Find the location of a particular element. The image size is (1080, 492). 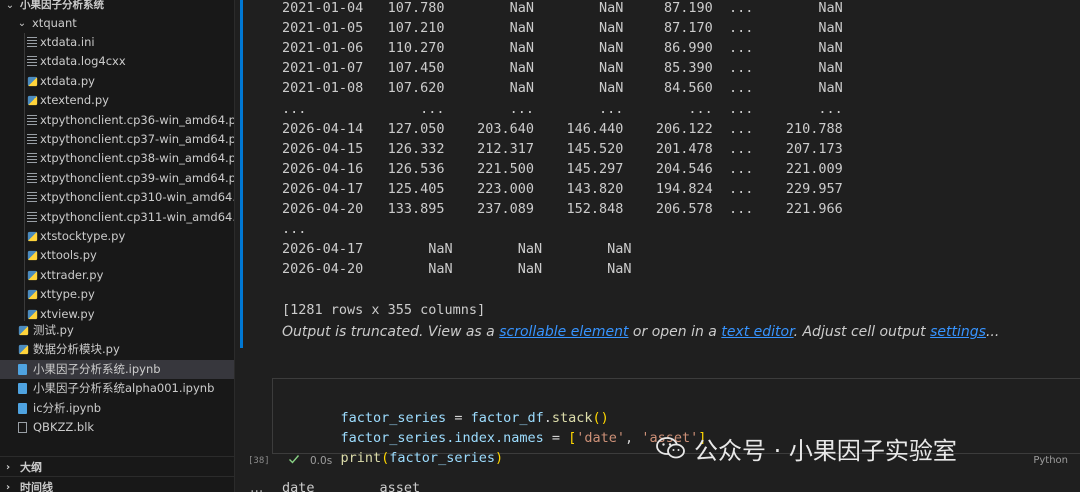

code-token: ) is located at coordinates (499, 458).